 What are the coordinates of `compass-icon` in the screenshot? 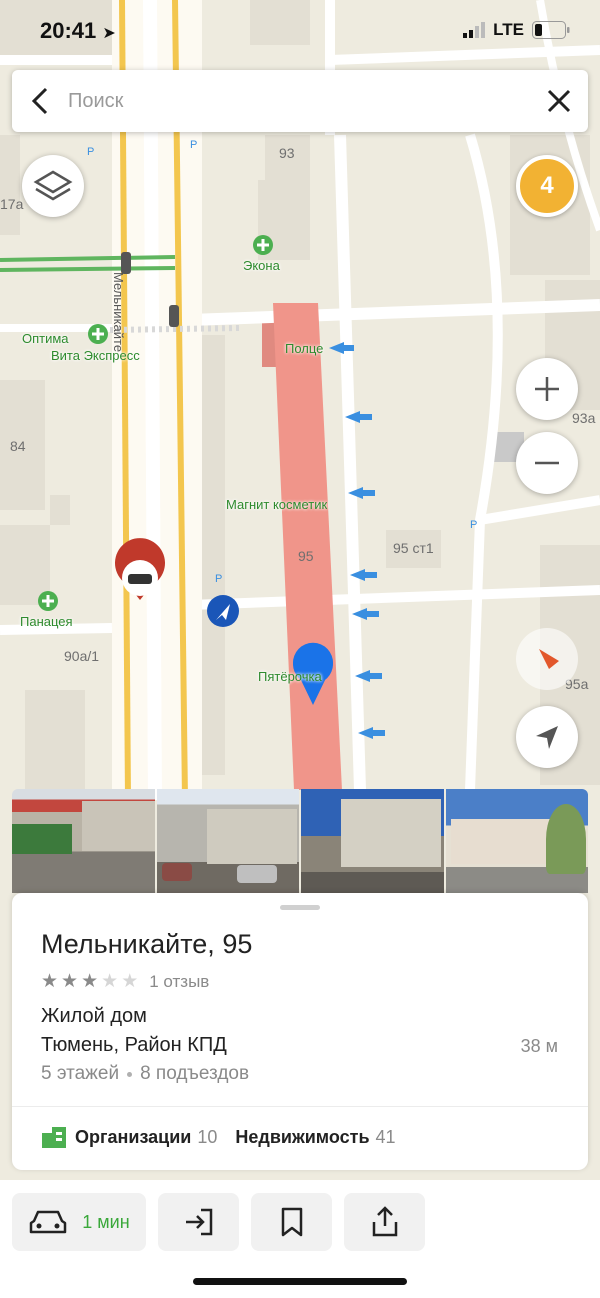 It's located at (549, 659).